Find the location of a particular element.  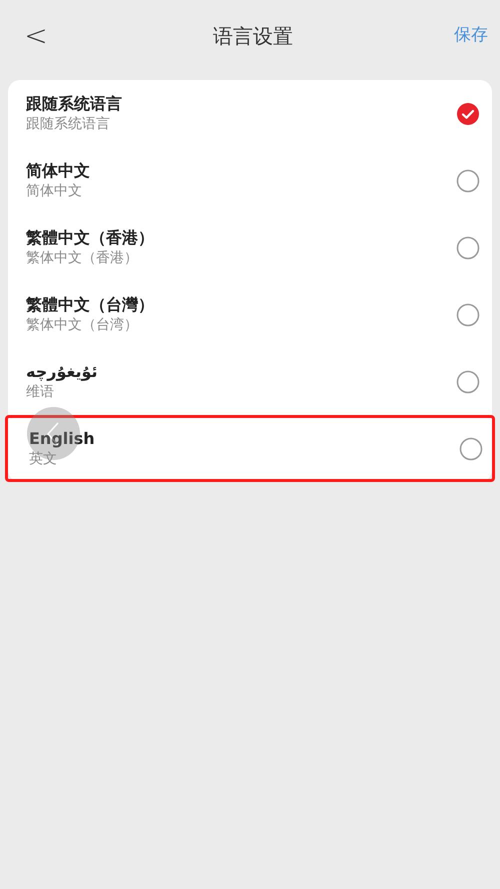

language-subtitle: 繁体中文（香港） is located at coordinates (82, 259).